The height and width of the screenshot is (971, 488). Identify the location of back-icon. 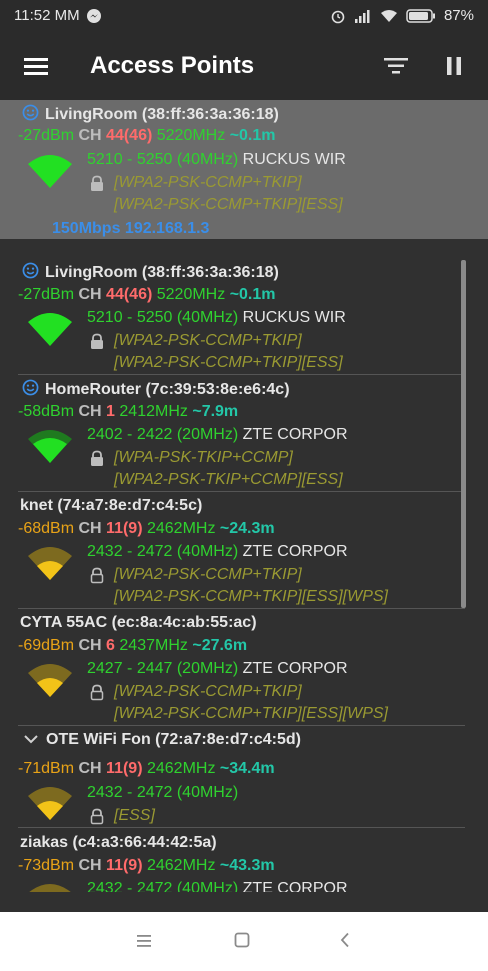
(344, 940).